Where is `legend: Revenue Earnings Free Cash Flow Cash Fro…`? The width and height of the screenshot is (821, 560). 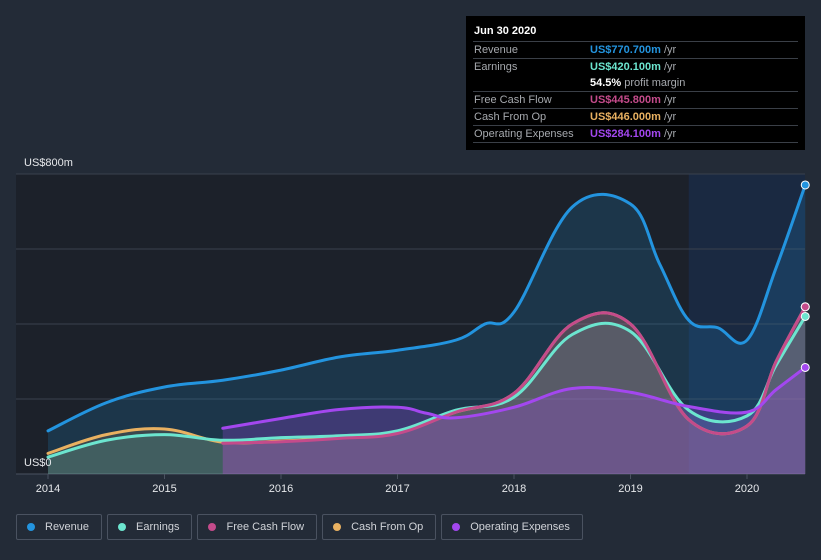
legend: Revenue Earnings Free Cash Flow Cash Fro… is located at coordinates (299, 527).